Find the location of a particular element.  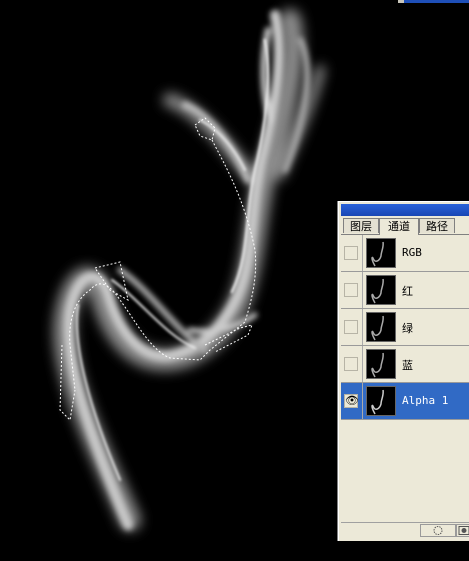

palette-tabs: 图层 通道 路径 is located at coordinates (405, 226).